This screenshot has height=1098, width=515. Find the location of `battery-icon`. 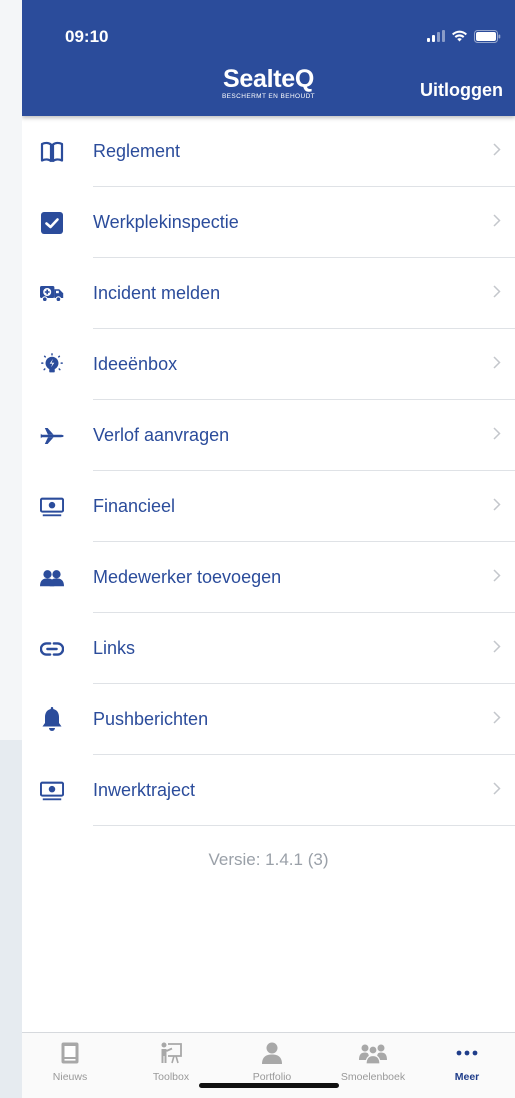

battery-icon is located at coordinates (487, 36).